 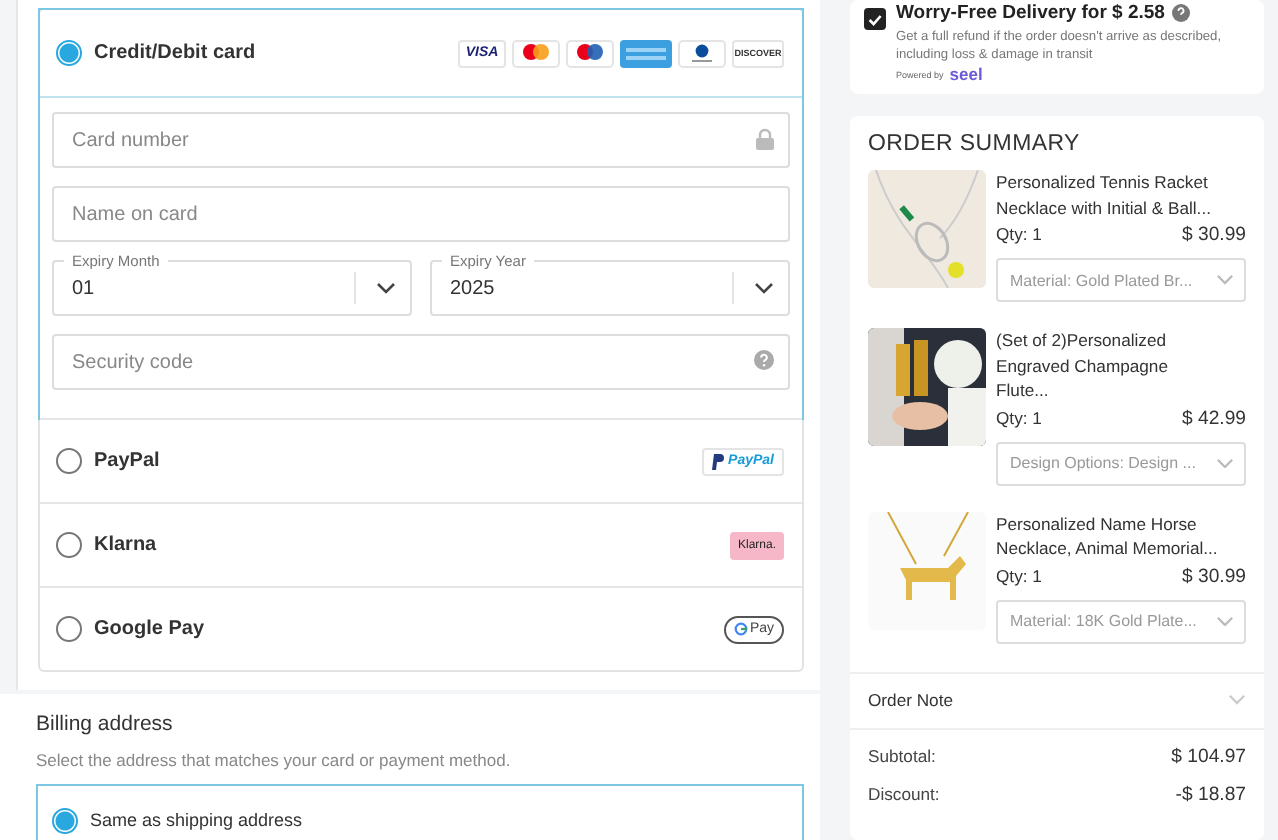 I want to click on total-label: Subtotal:, so click(x=902, y=756).